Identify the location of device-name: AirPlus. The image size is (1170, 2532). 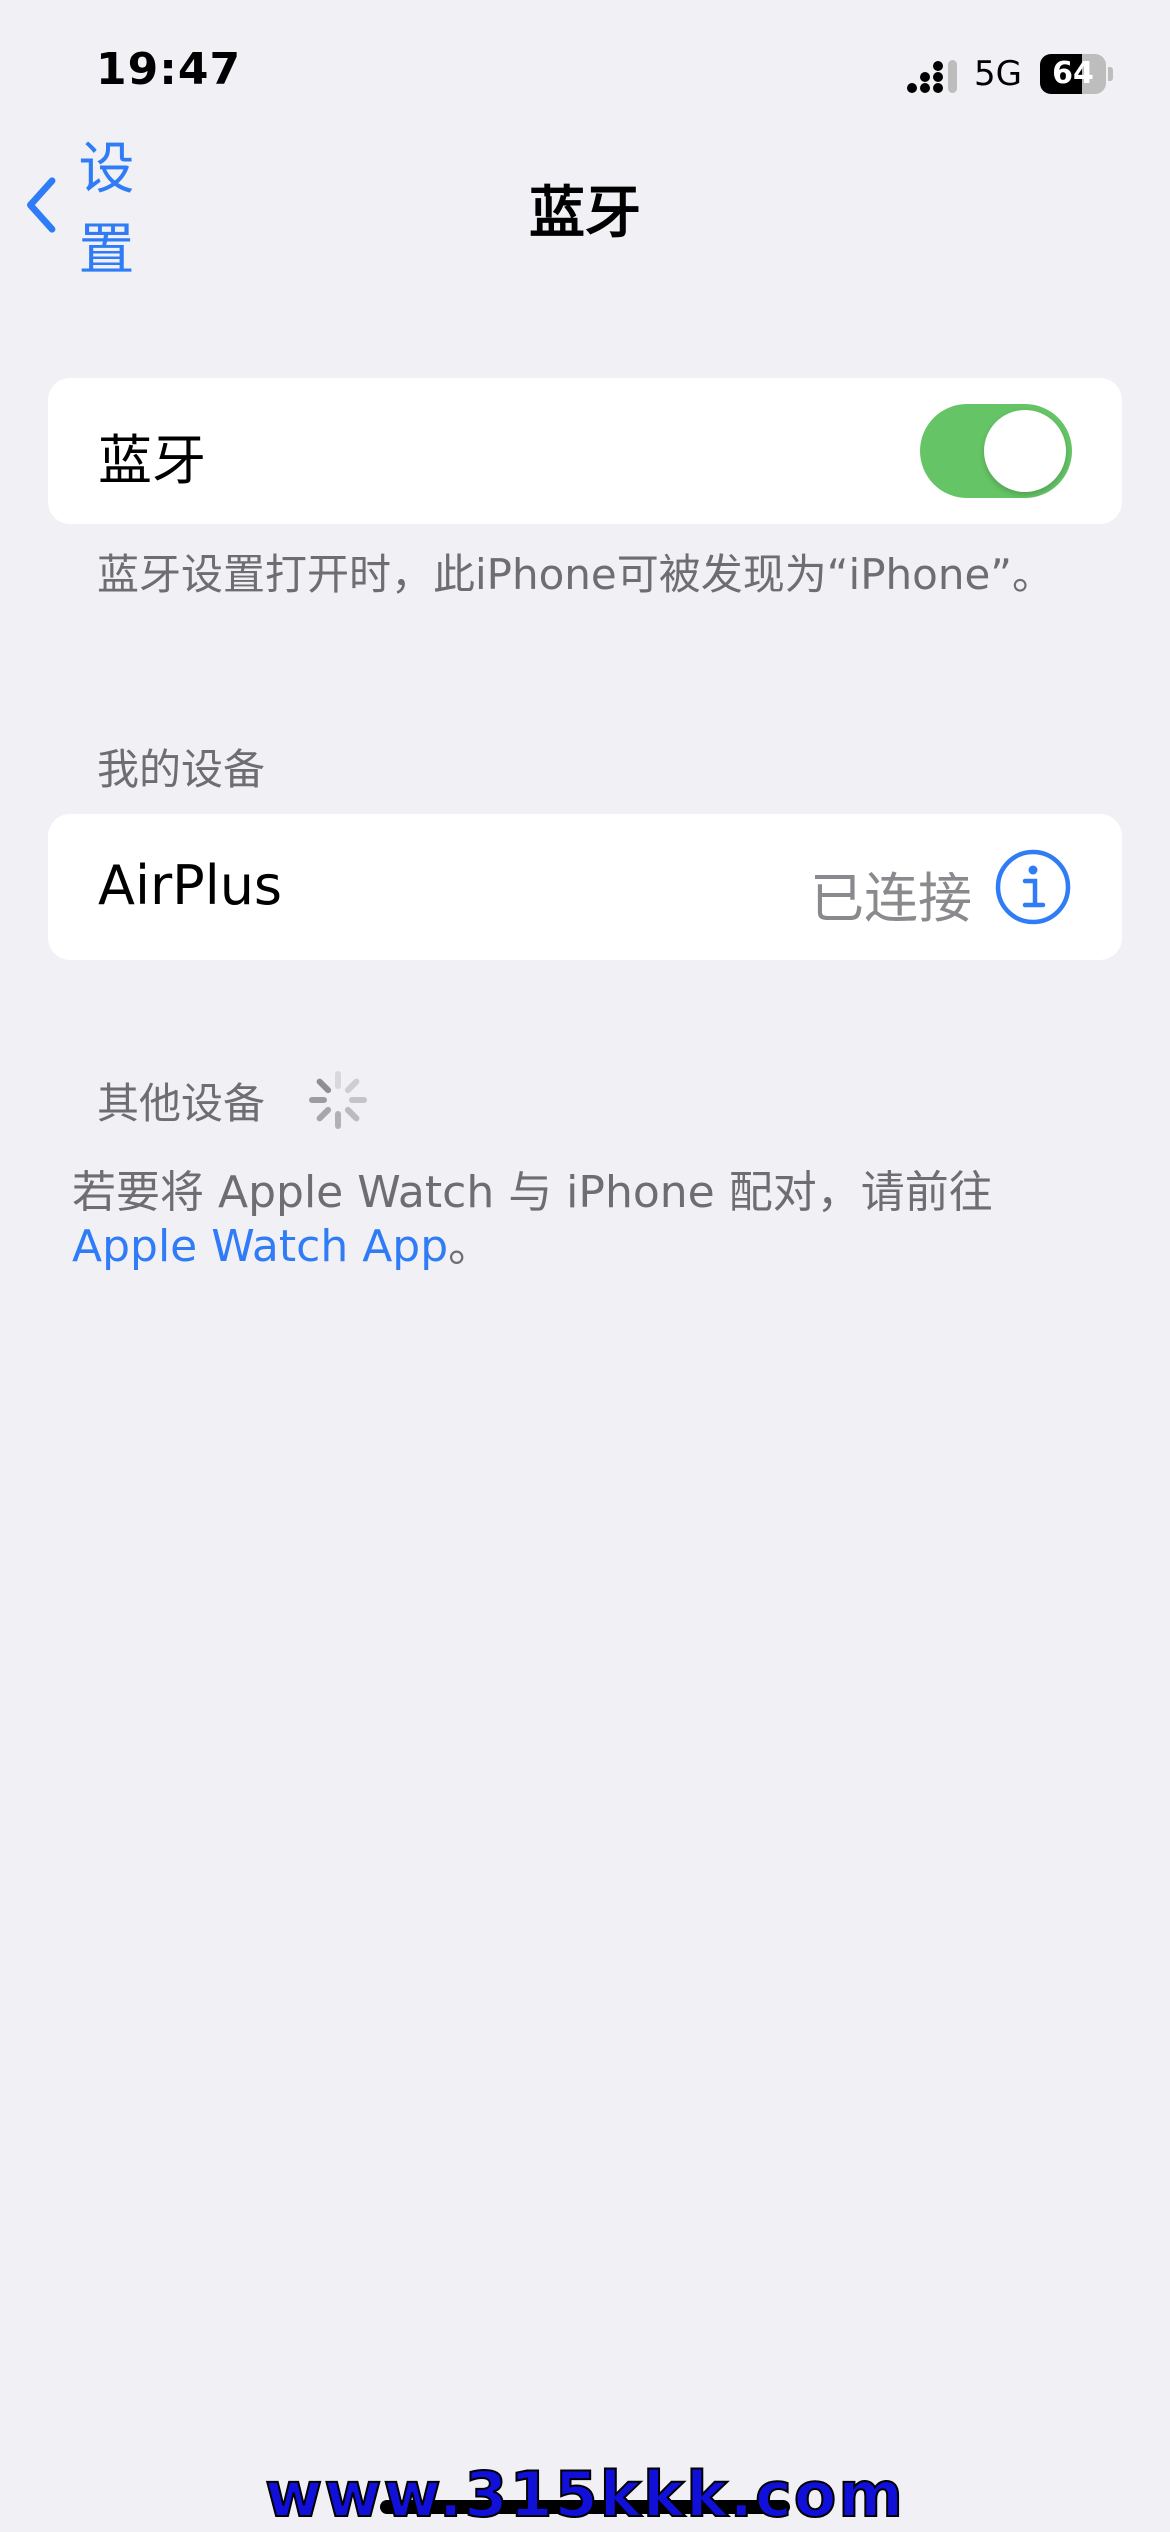
(190, 885).